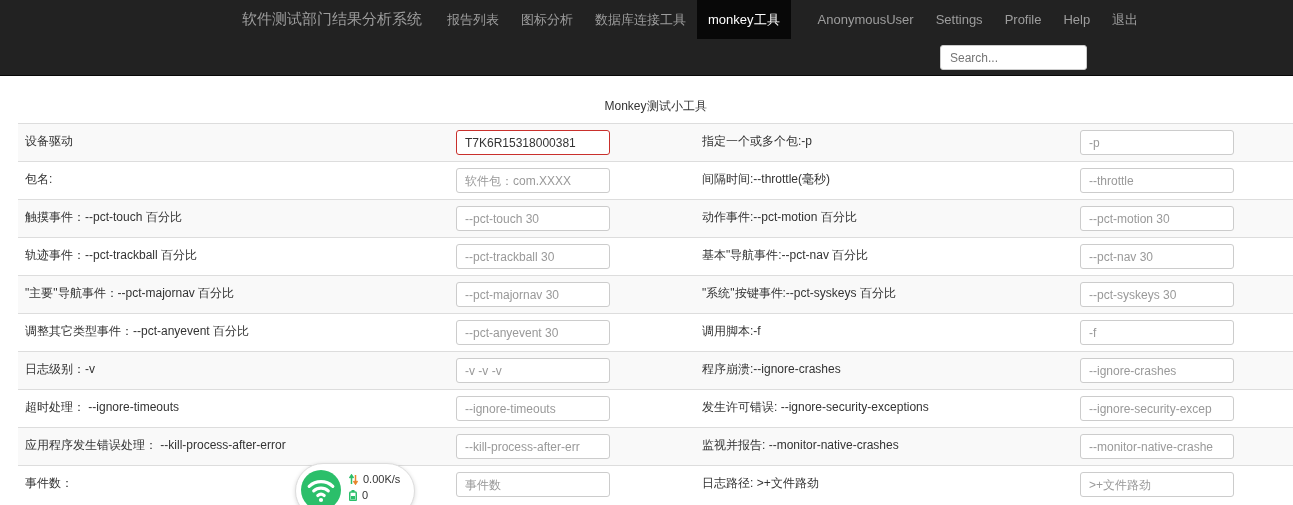 This screenshot has height=505, width=1293. What do you see at coordinates (49, 141) in the screenshot?
I see `field-label: 设备驱动` at bounding box center [49, 141].